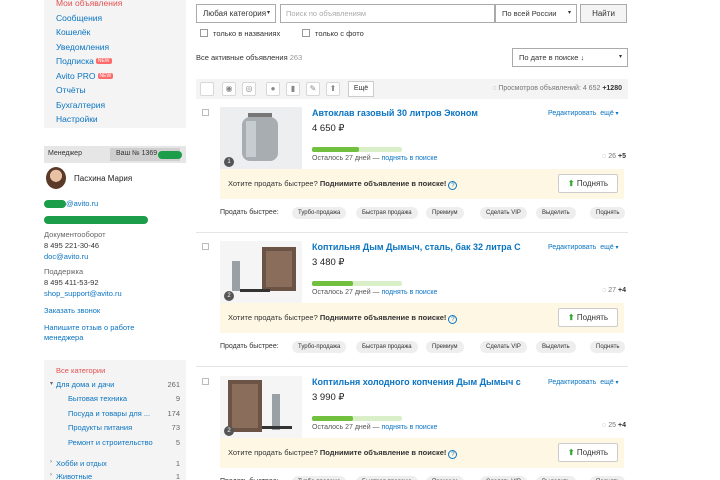 The image size is (720, 480). Describe the element at coordinates (374, 292) in the screenshot. I see `remaining-days: Осталось 27 дней — поднять в поиске` at that location.